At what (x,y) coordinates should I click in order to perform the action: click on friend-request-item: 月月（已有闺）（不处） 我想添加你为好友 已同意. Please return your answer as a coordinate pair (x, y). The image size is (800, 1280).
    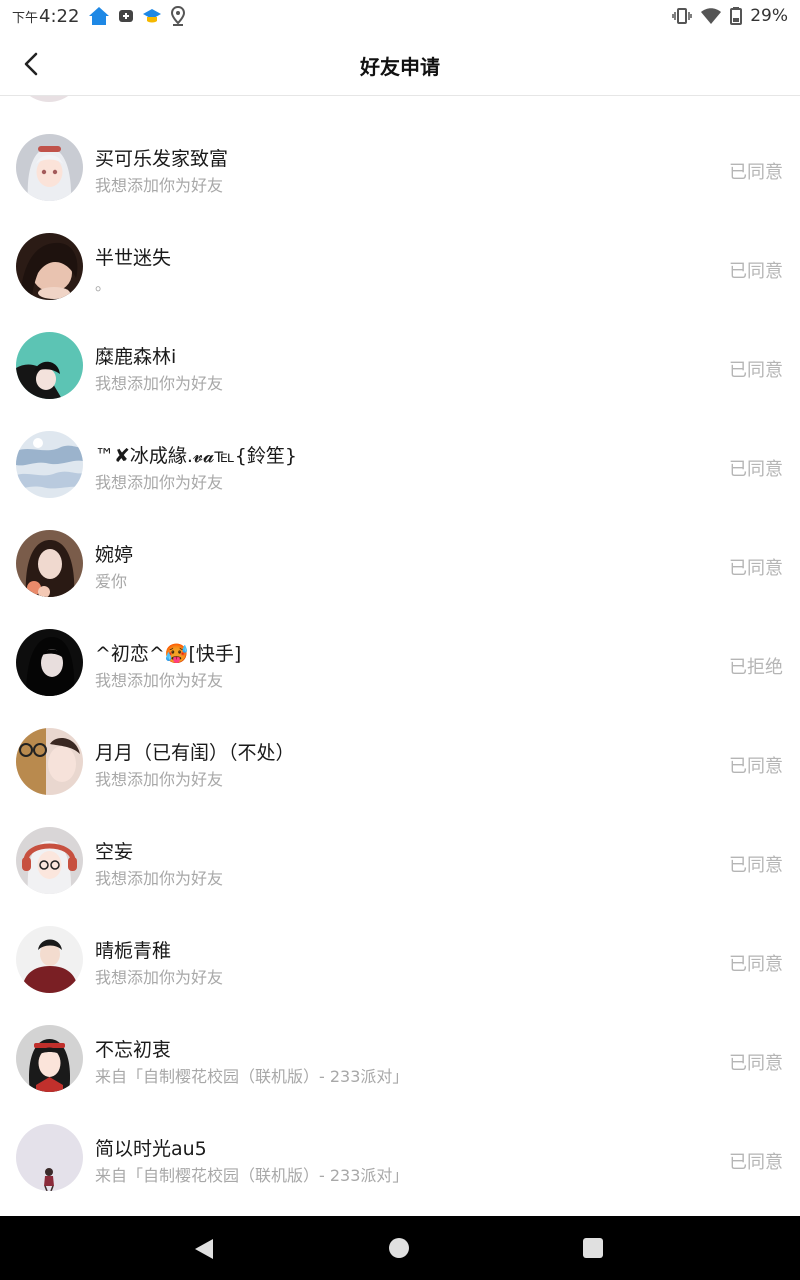
    Looking at the image, I should click on (400, 777).